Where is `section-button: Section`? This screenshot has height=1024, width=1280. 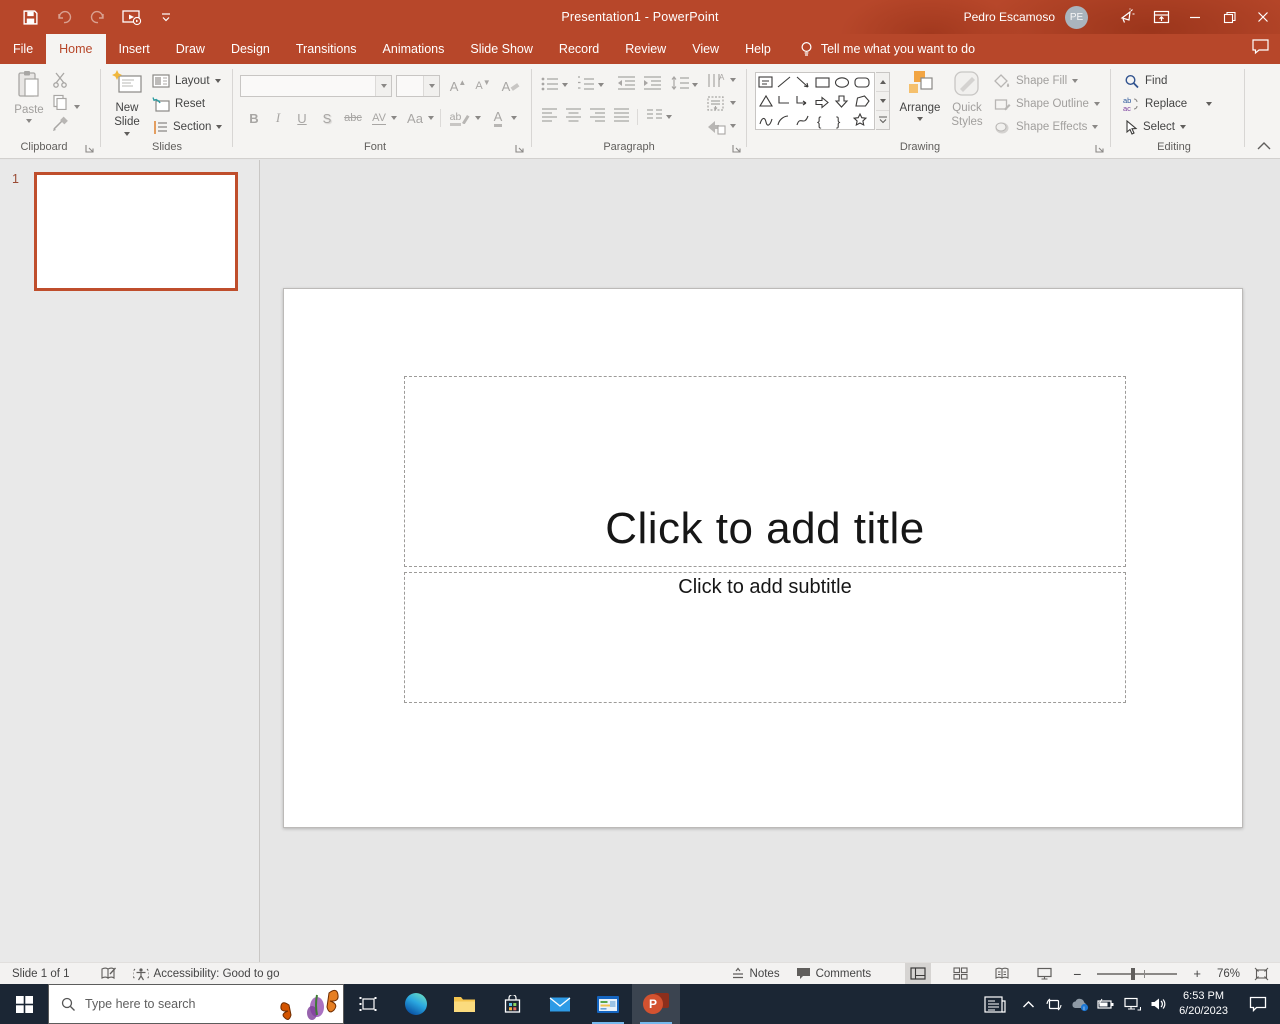
section-button: Section is located at coordinates (187, 127).